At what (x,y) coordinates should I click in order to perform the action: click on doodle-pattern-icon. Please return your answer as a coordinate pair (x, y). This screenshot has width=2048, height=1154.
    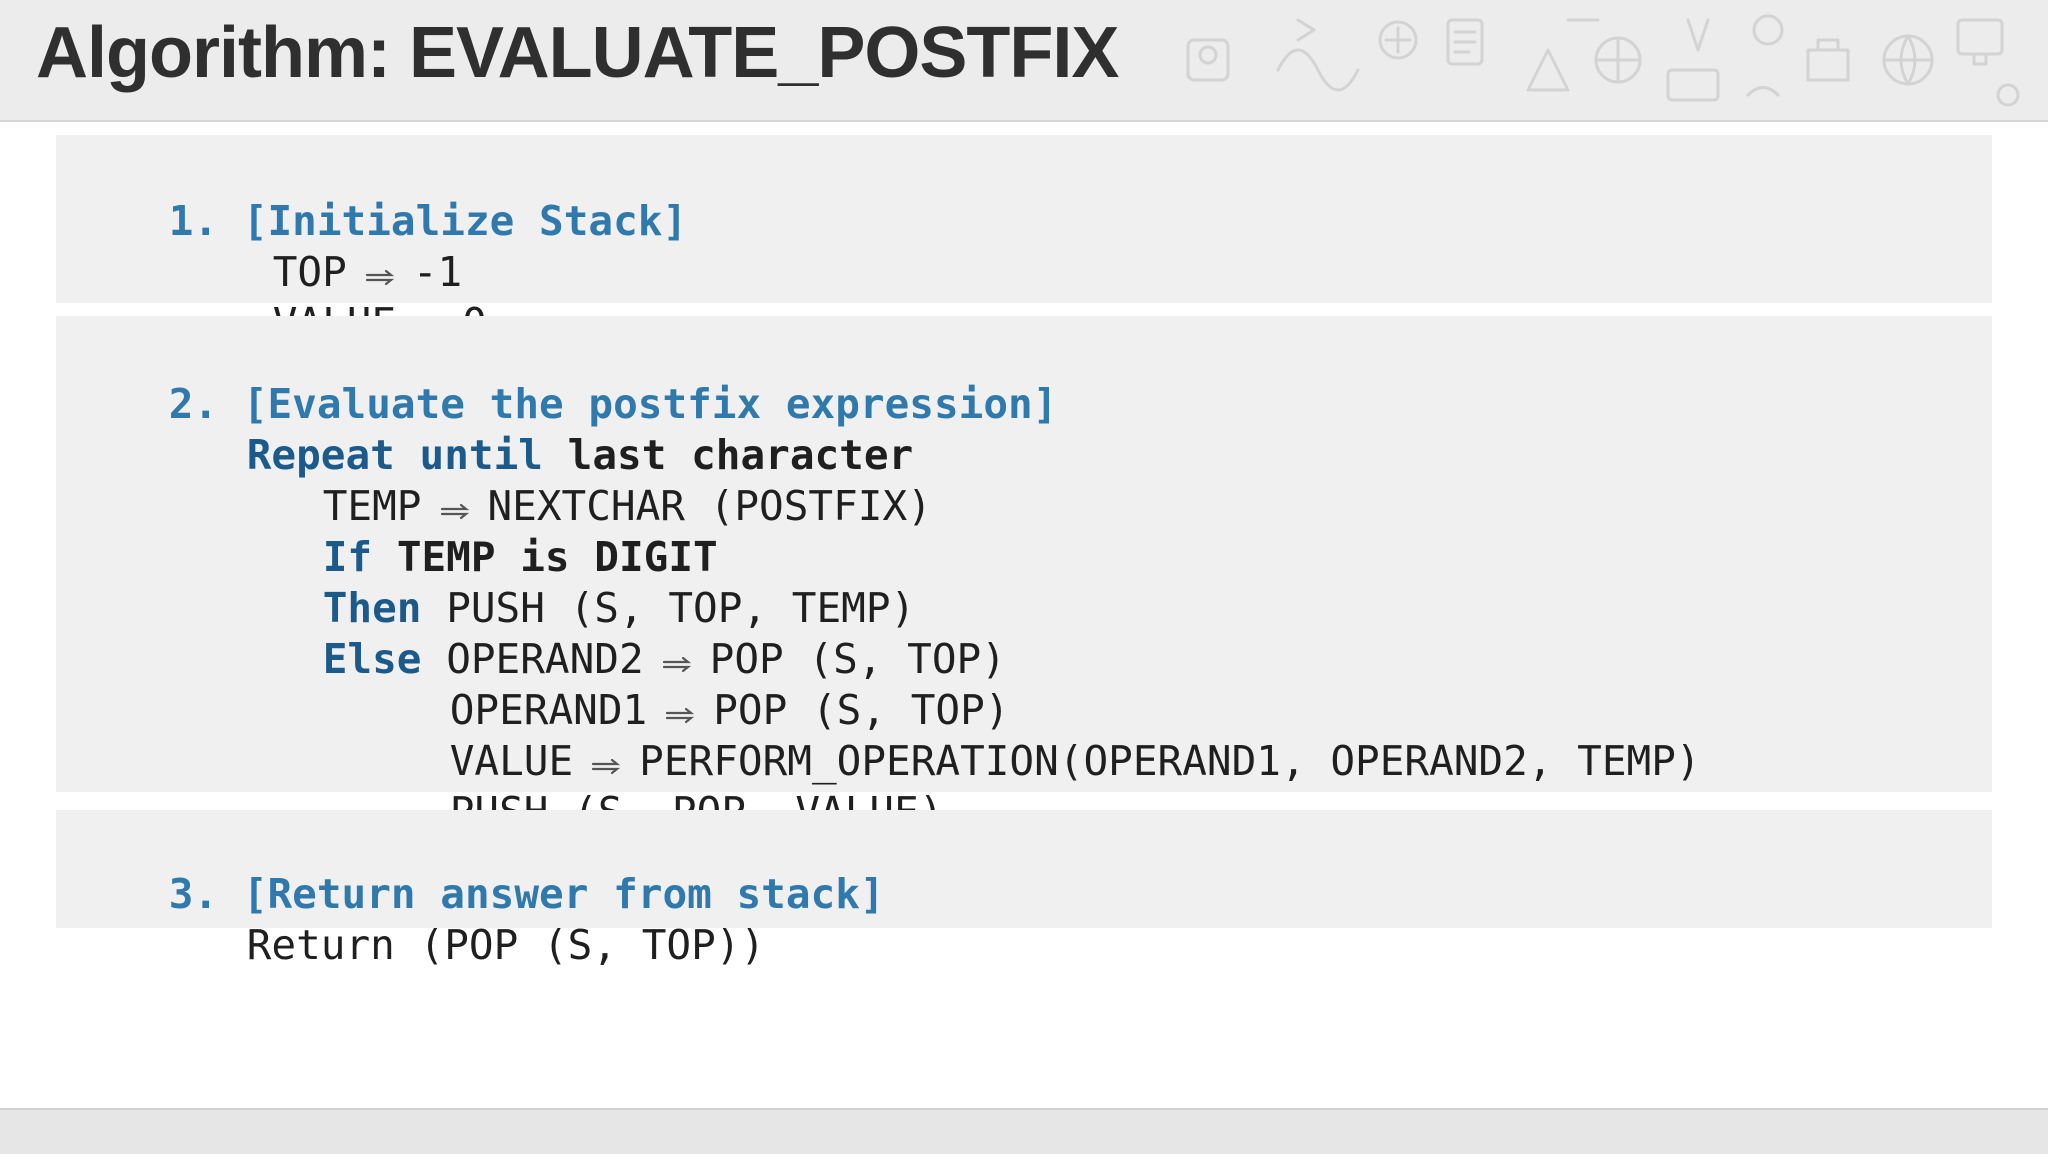
    Looking at the image, I should click on (1603, 60).